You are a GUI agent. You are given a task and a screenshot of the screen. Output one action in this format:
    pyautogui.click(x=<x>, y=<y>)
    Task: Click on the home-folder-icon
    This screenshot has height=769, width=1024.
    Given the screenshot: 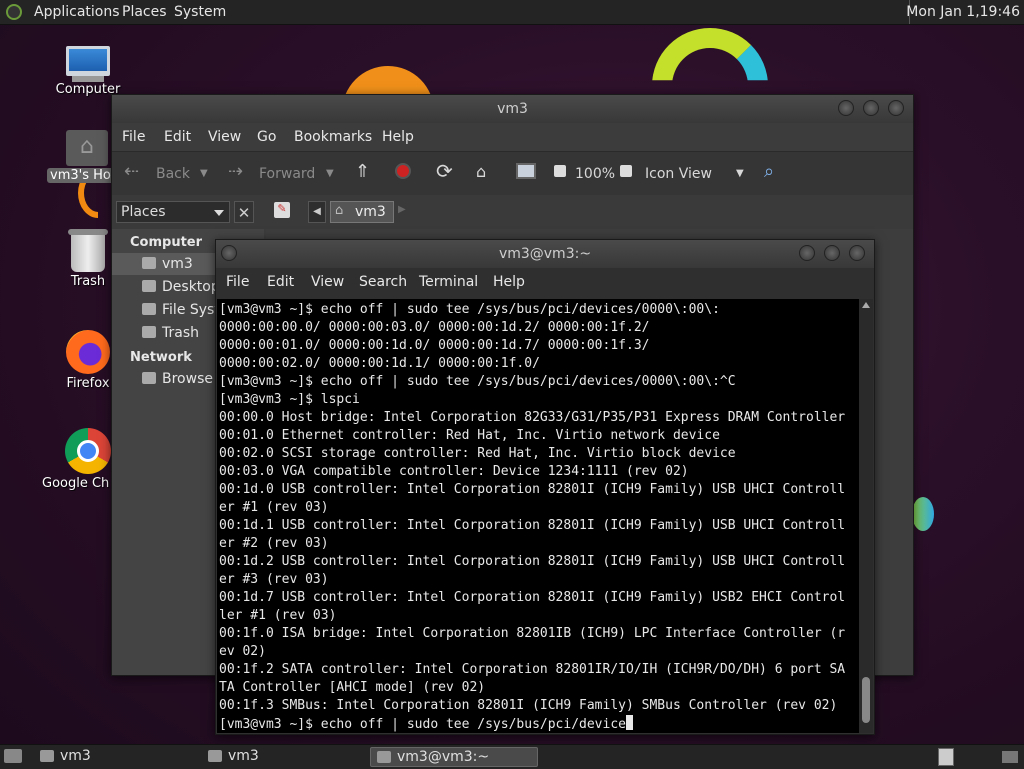 What is the action you would take?
    pyautogui.click(x=87, y=148)
    